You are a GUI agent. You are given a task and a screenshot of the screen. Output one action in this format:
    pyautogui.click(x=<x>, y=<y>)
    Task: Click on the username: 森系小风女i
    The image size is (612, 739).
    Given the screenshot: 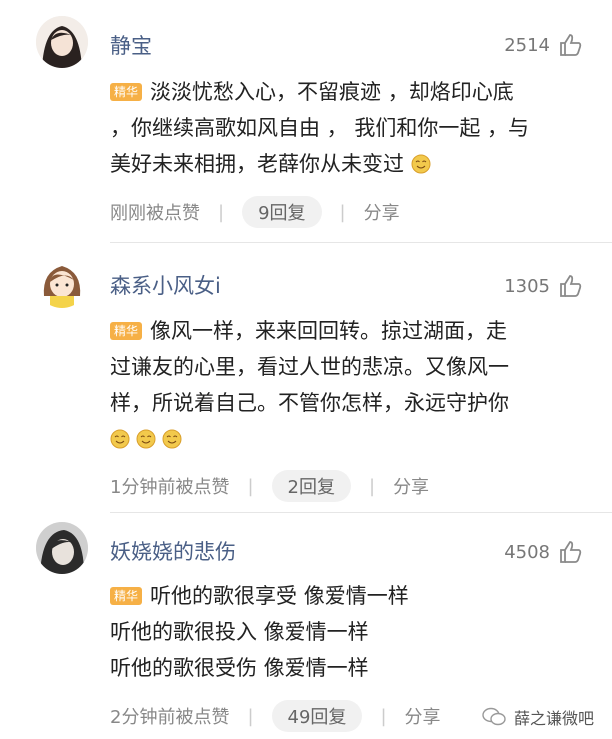 What is the action you would take?
    pyautogui.click(x=165, y=285)
    